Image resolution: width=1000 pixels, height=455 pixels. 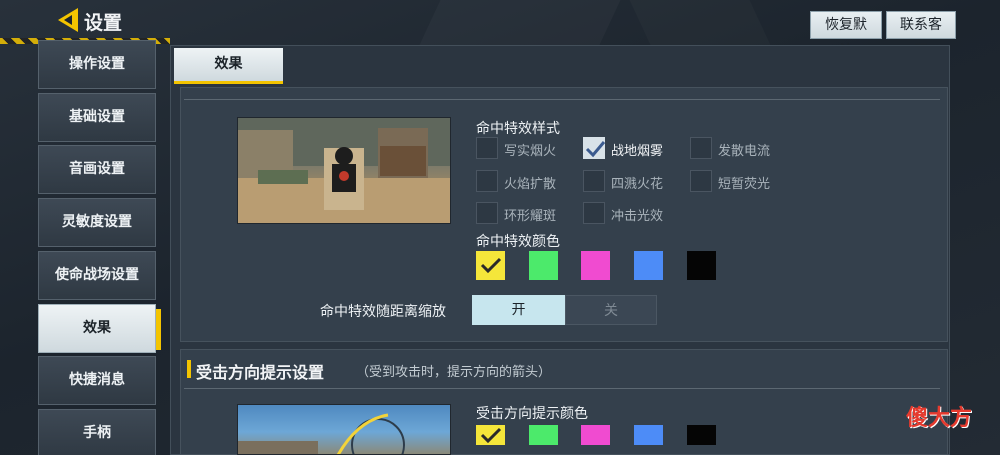 What do you see at coordinates (594, 181) in the screenshot?
I see `style-checkbox-spark-splash` at bounding box center [594, 181].